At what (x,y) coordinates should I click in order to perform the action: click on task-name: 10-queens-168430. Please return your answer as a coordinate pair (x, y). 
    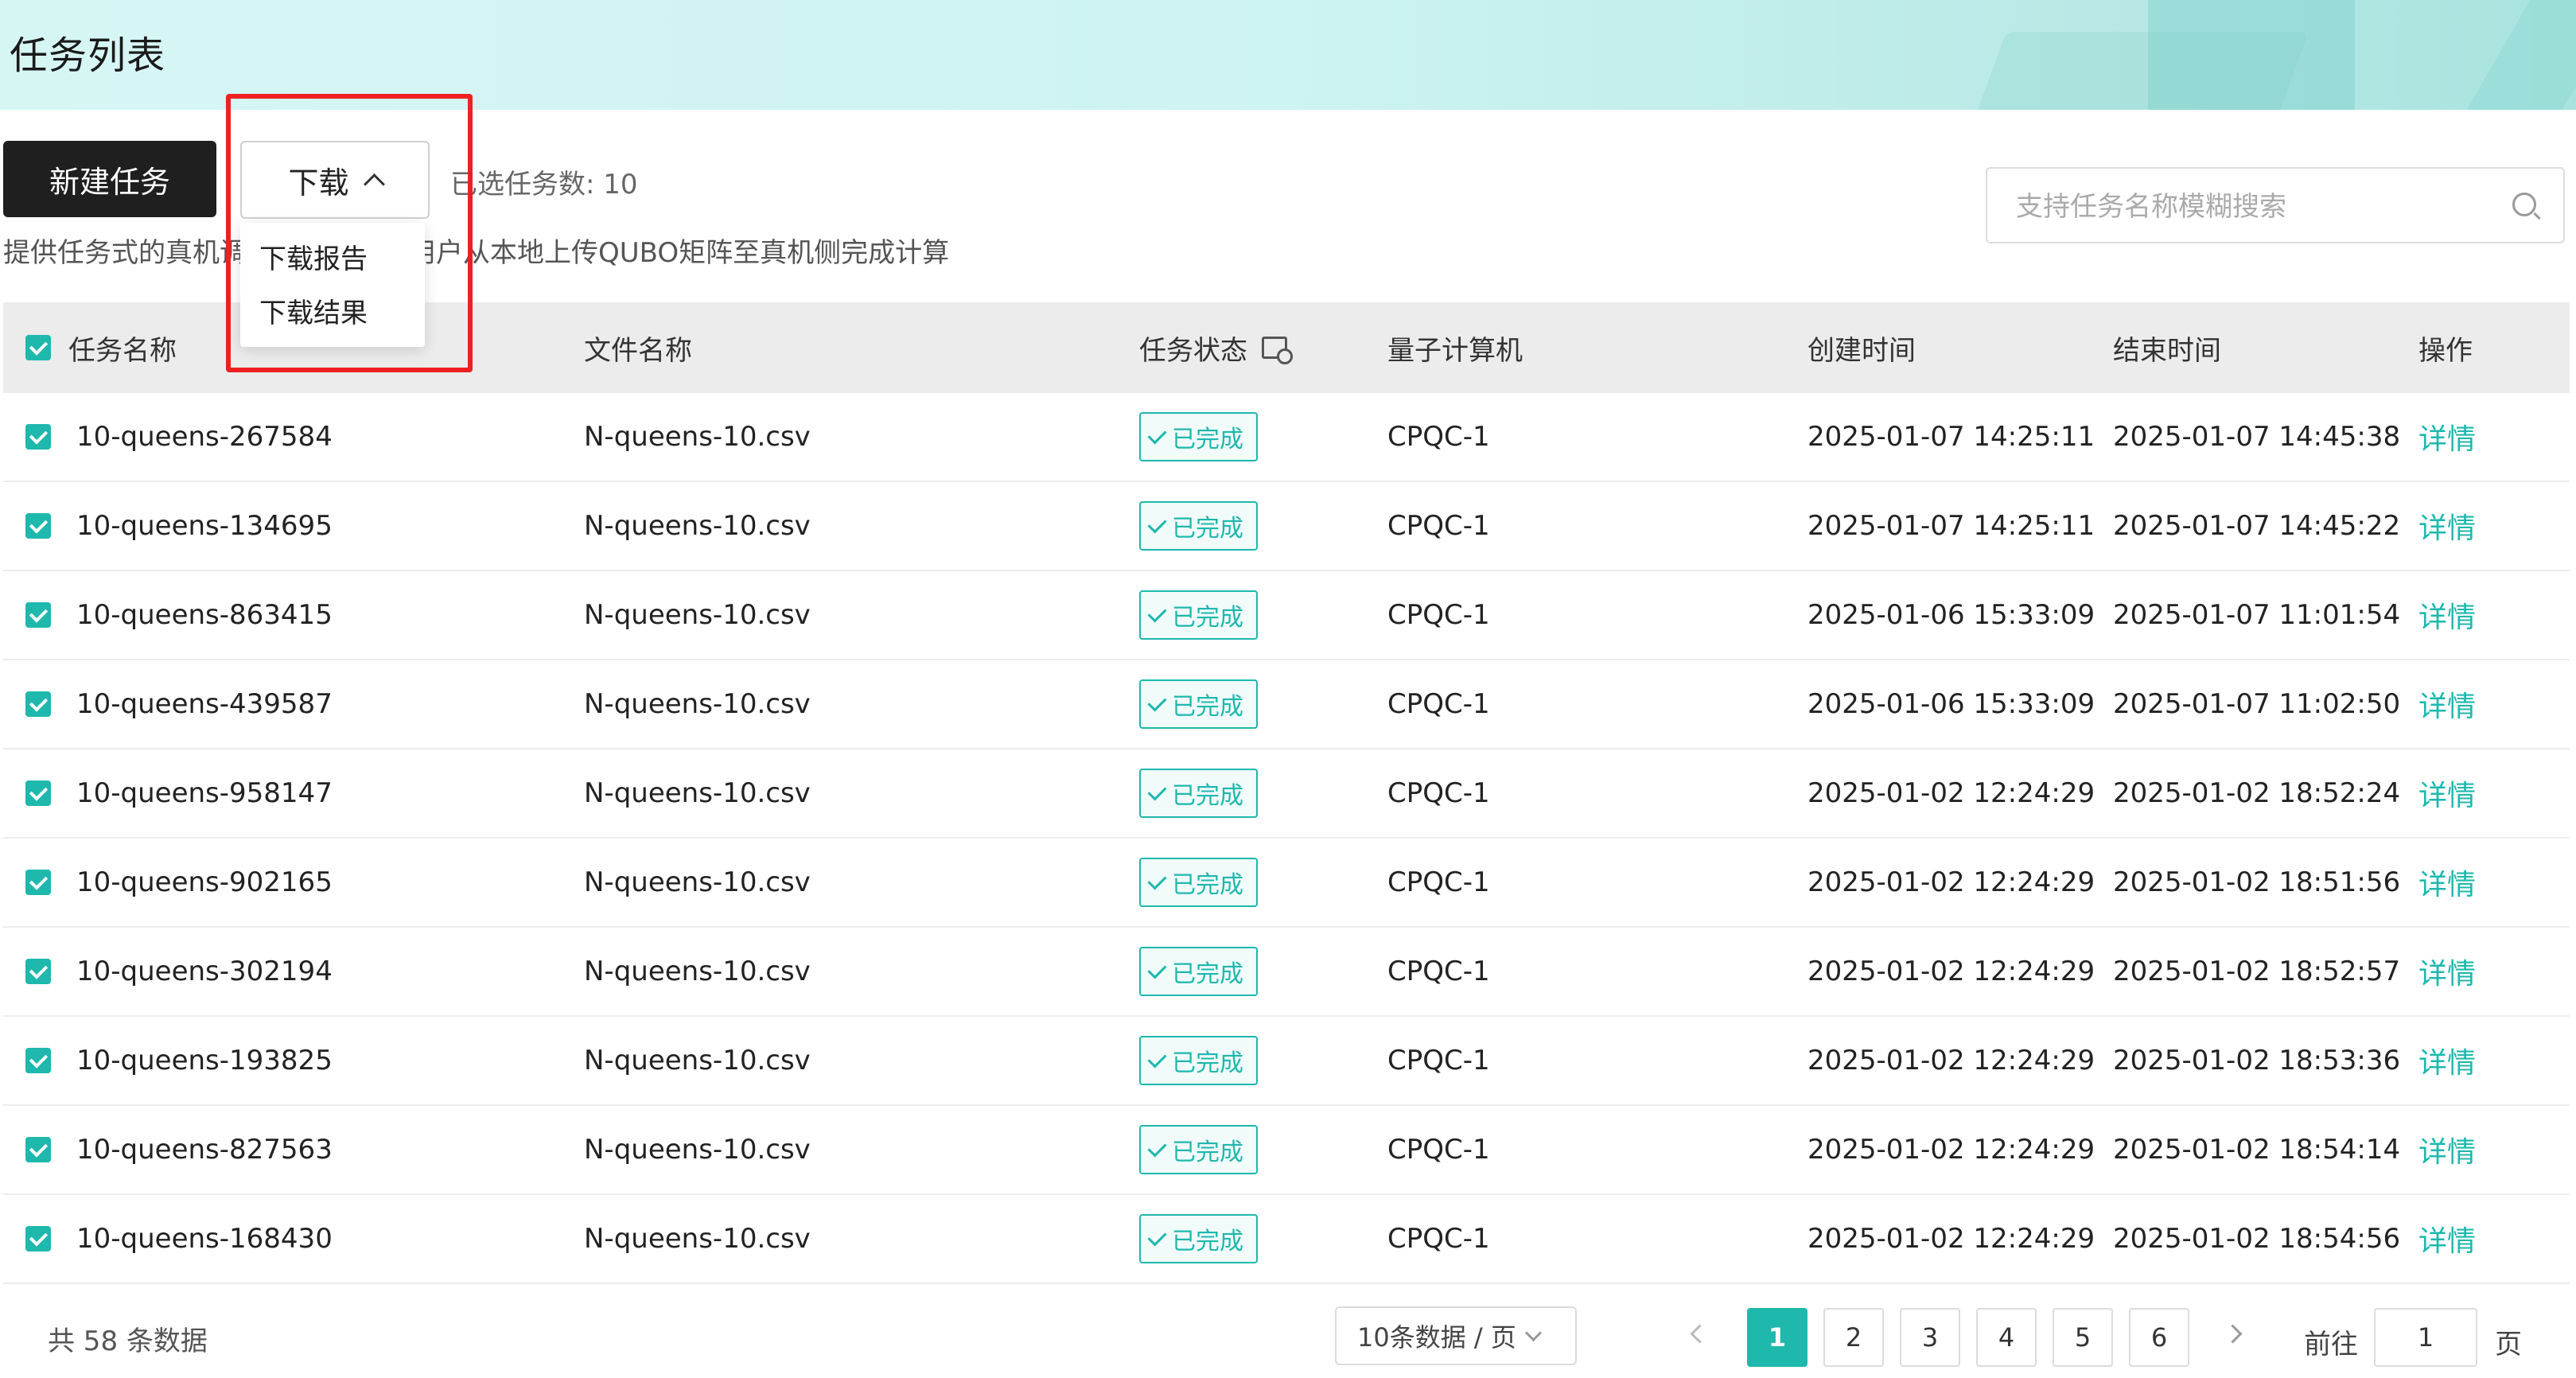
    Looking at the image, I should click on (205, 1239).